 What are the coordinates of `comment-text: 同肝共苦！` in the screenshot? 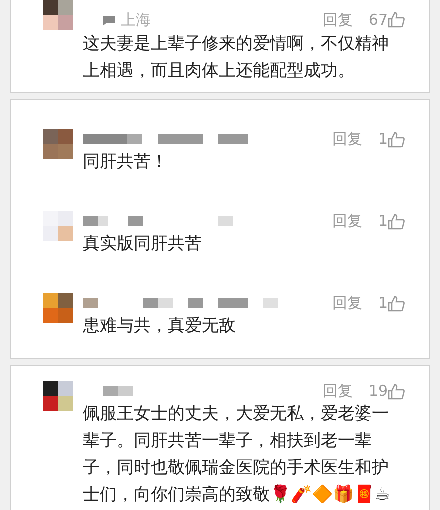 It's located at (125, 162).